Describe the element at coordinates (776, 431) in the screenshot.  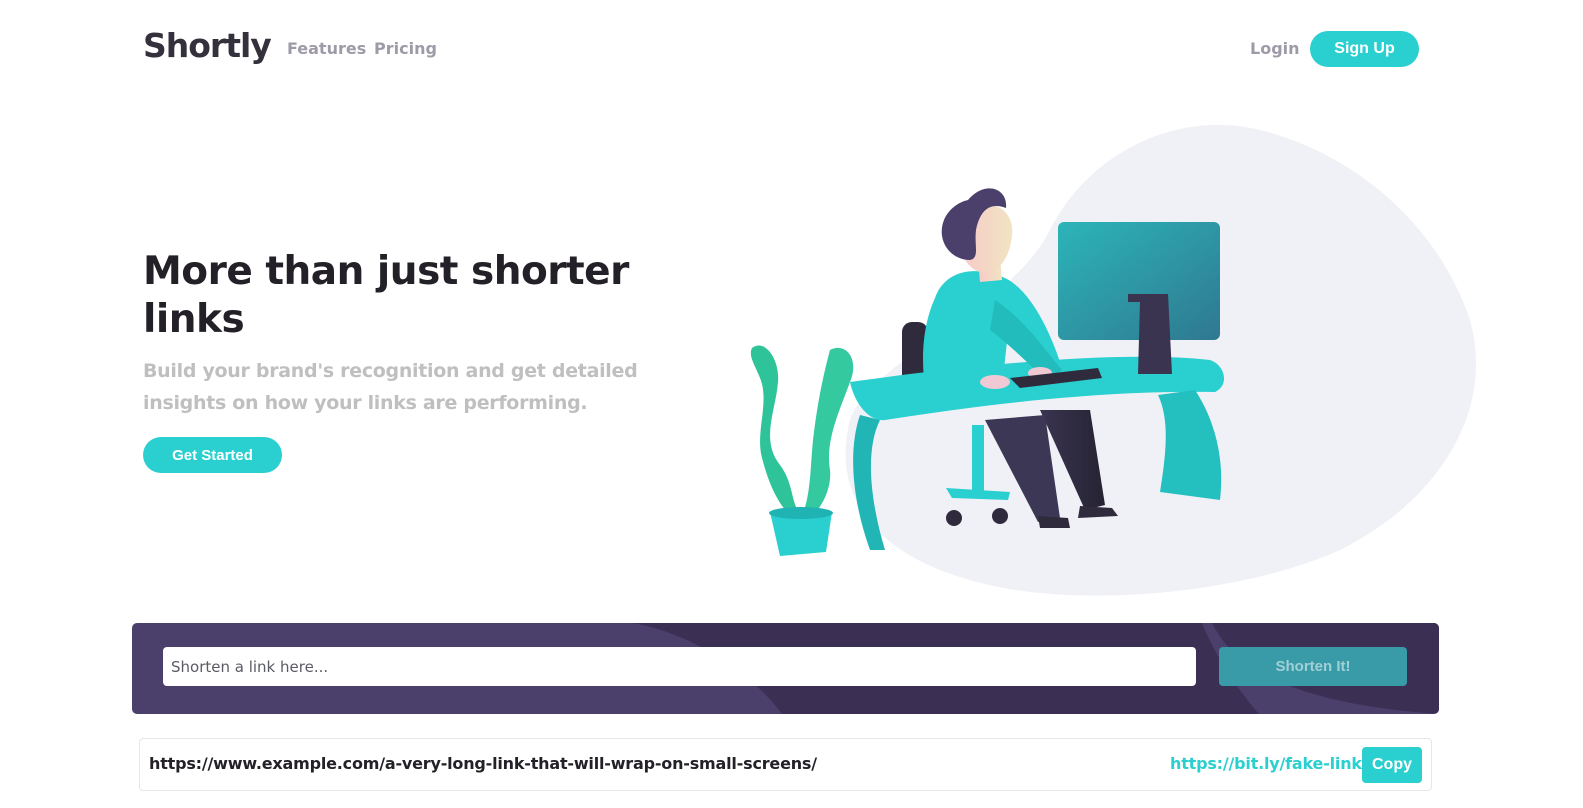
I see `plant-leaf-left` at that location.